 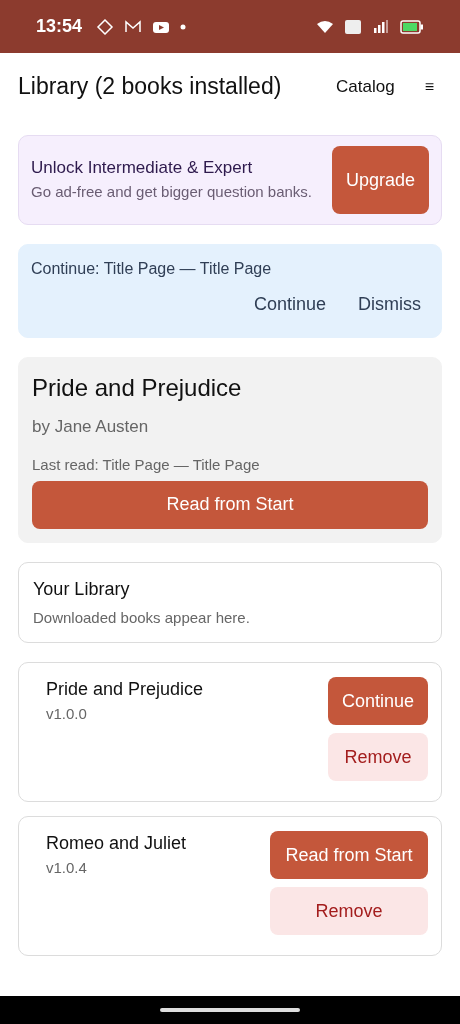 What do you see at coordinates (230, 504) in the screenshot?
I see `read-from-start-button: Read from Start` at bounding box center [230, 504].